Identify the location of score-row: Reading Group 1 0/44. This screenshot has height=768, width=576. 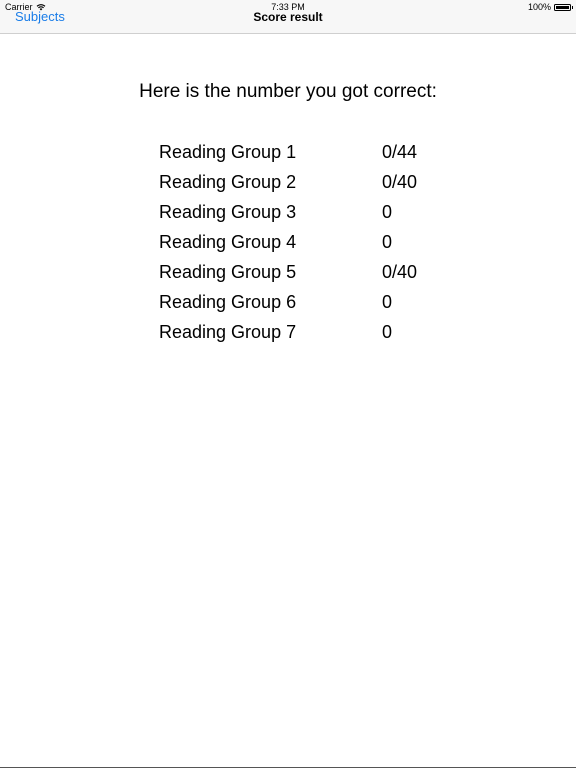
(309, 154).